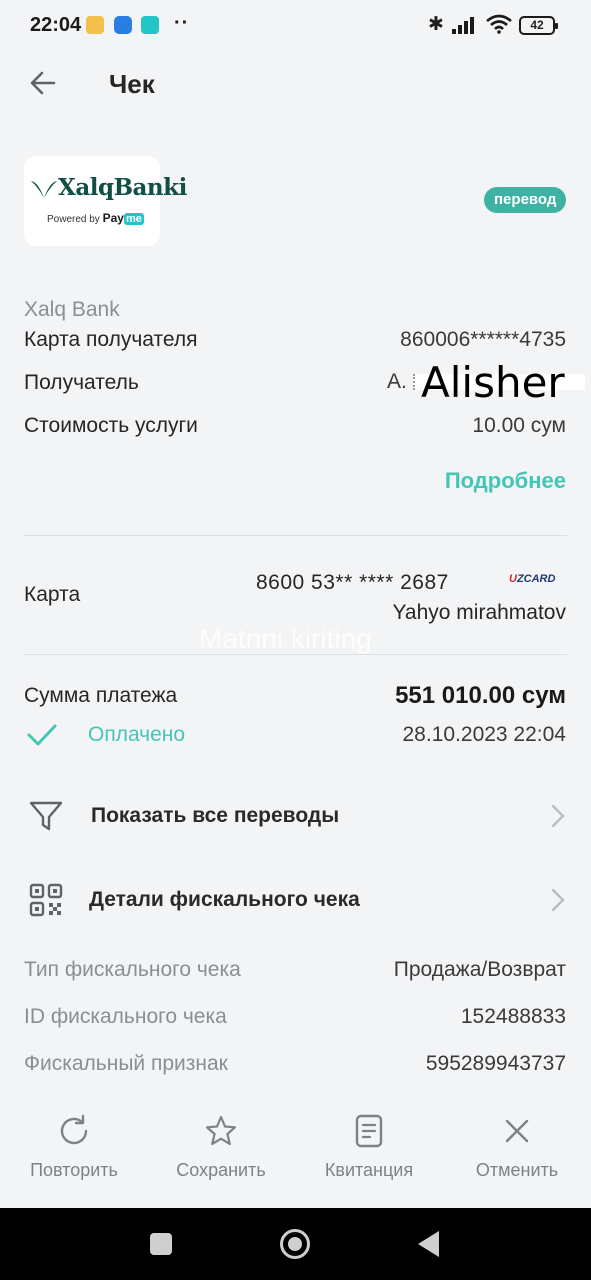  What do you see at coordinates (46, 900) in the screenshot?
I see `qr-code-icon` at bounding box center [46, 900].